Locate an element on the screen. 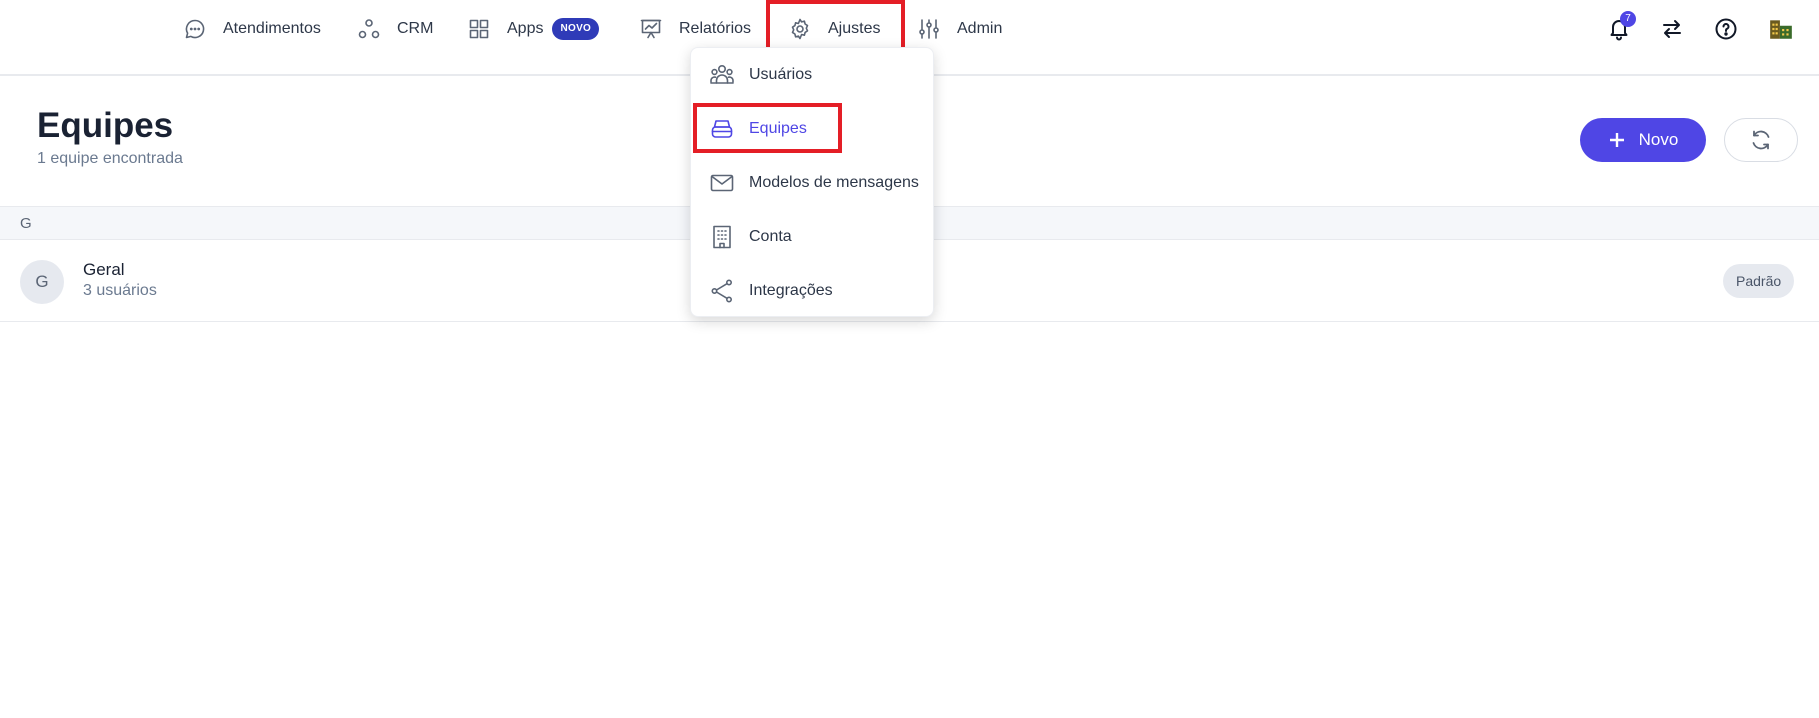  help-circle-icon is located at coordinates (1726, 29).